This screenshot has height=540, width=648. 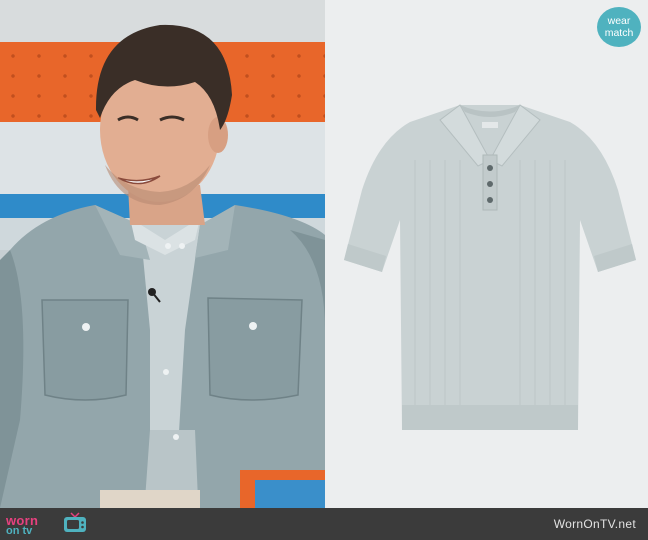 What do you see at coordinates (75, 522) in the screenshot?
I see `tv-icon` at bounding box center [75, 522].